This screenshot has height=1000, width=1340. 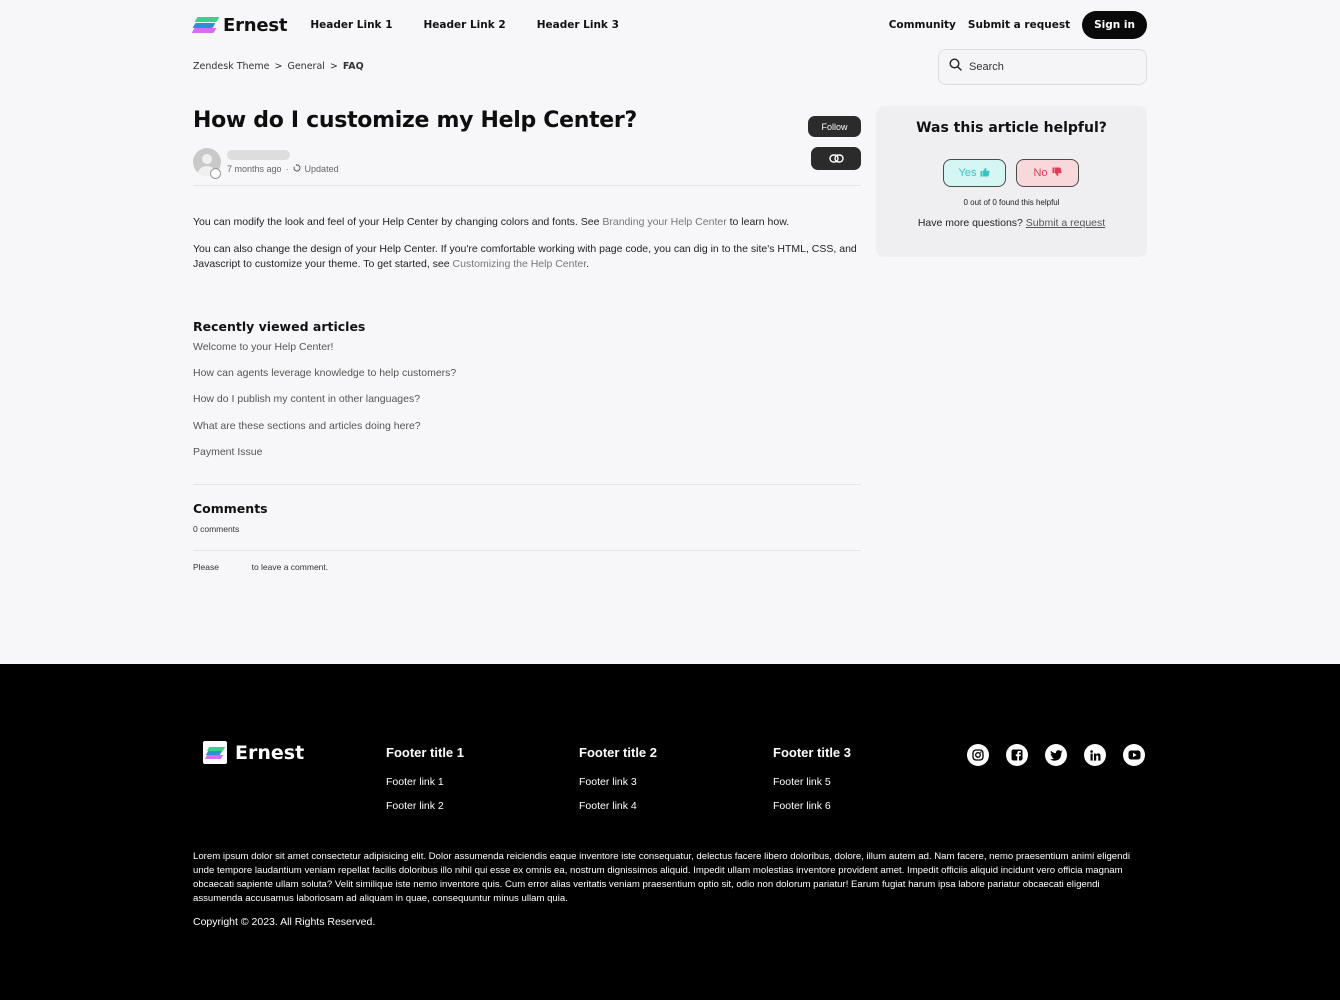 What do you see at coordinates (321, 169) in the screenshot?
I see `article-updated: Updated` at bounding box center [321, 169].